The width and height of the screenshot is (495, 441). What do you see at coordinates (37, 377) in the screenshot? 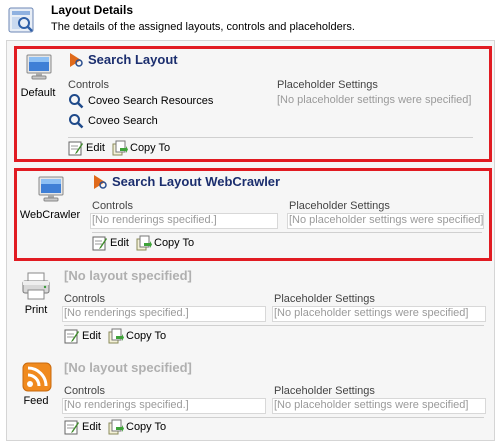
I see `rss-feed-icon` at bounding box center [37, 377].